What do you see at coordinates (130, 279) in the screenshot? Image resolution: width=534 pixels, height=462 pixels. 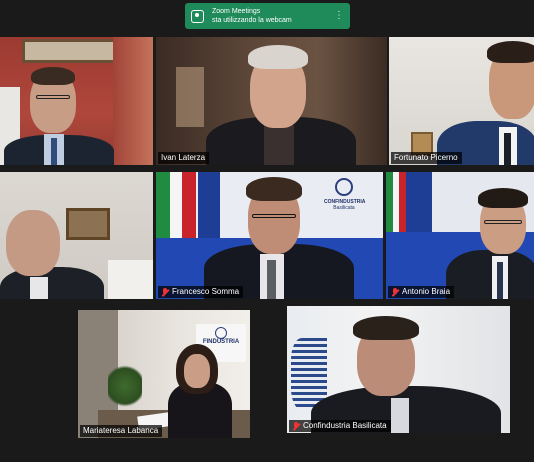 I see `papers` at bounding box center [130, 279].